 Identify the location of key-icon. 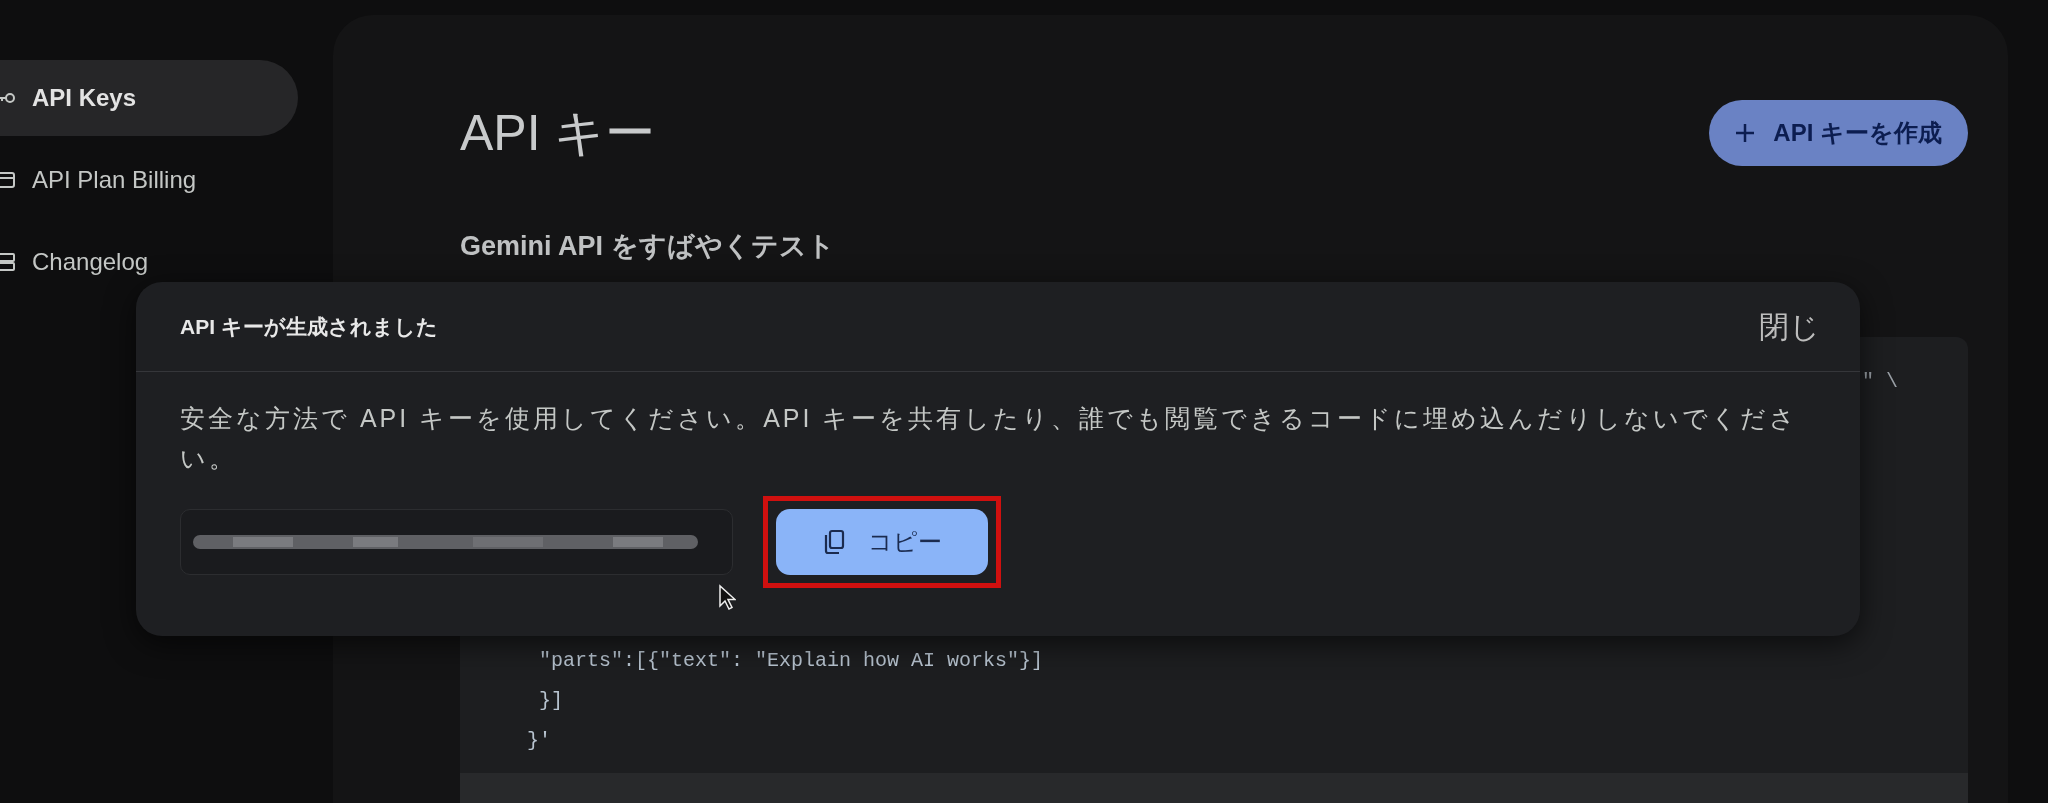
(8, 98).